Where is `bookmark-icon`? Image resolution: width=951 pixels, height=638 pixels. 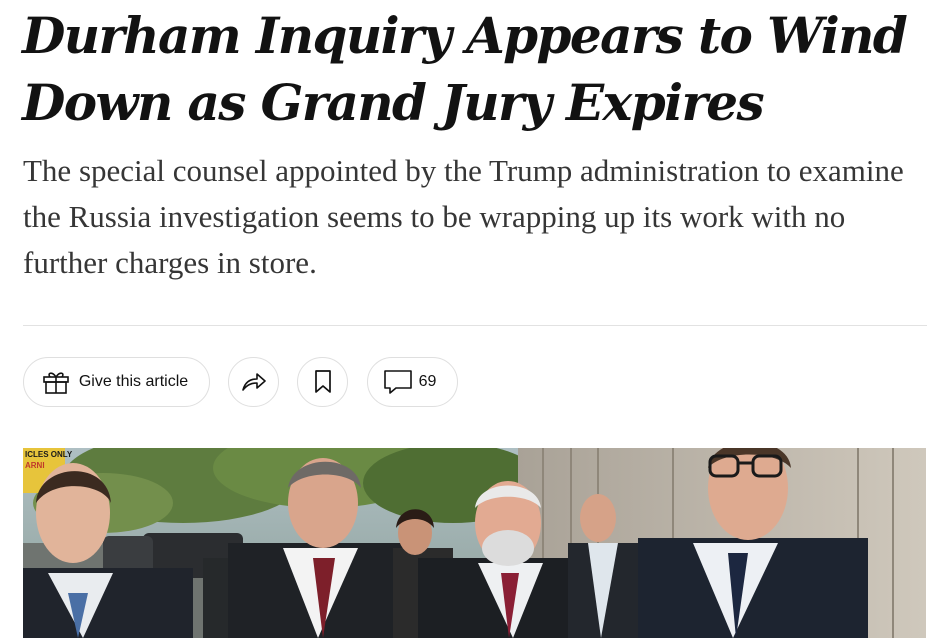
bookmark-icon is located at coordinates (323, 382).